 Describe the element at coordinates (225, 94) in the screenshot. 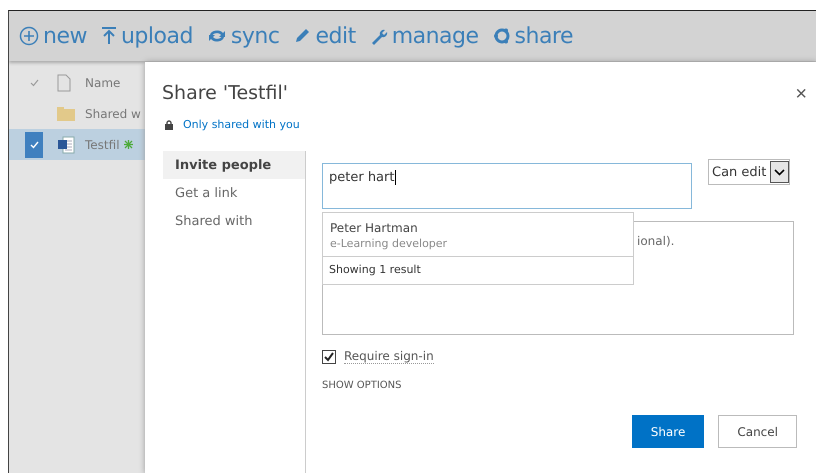

I see `dialog-title: Share 'Testfil'` at that location.